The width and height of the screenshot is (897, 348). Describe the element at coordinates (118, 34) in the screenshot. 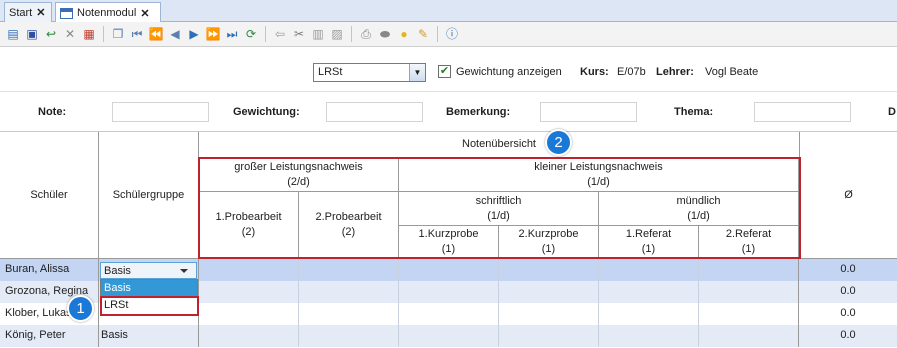

I see `copy-icon: ❐` at that location.